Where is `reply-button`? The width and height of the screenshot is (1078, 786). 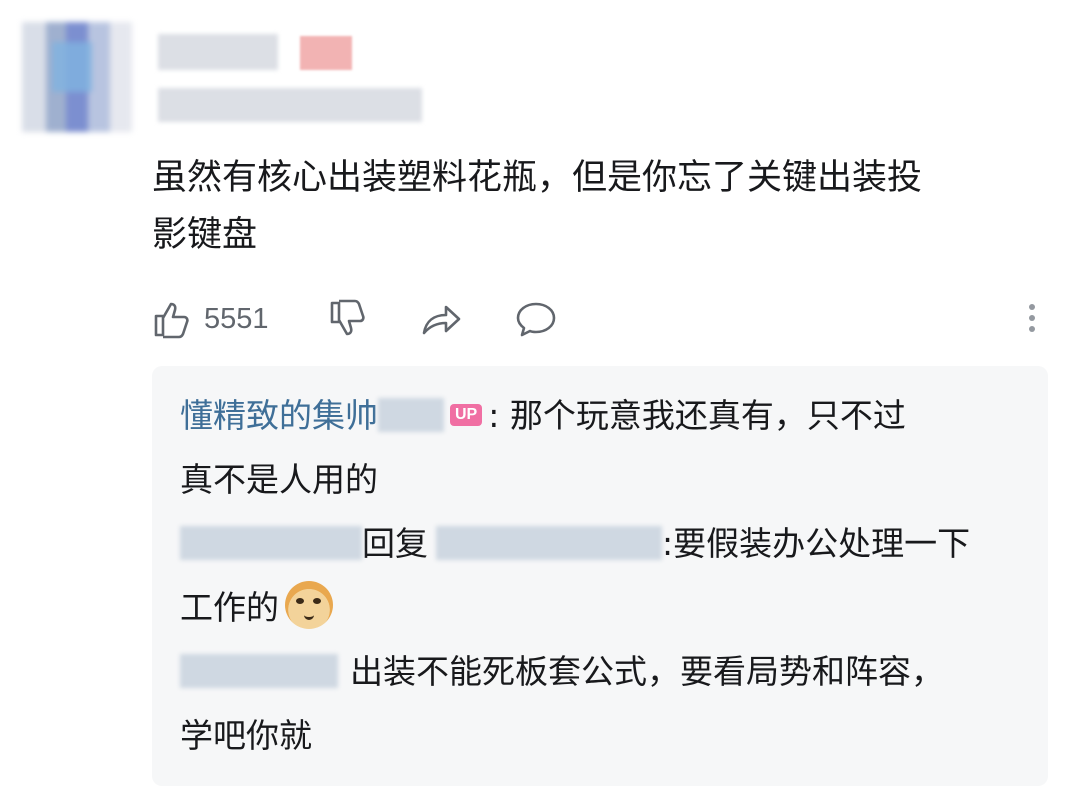 reply-button is located at coordinates (536, 319).